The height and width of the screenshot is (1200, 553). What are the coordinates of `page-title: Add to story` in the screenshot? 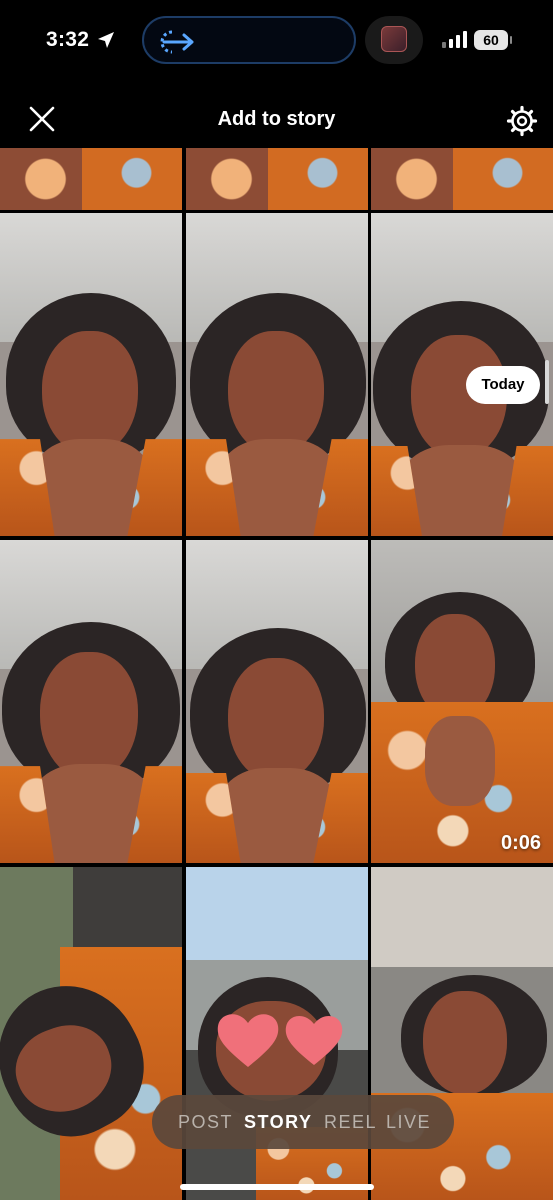 It's located at (276, 119).